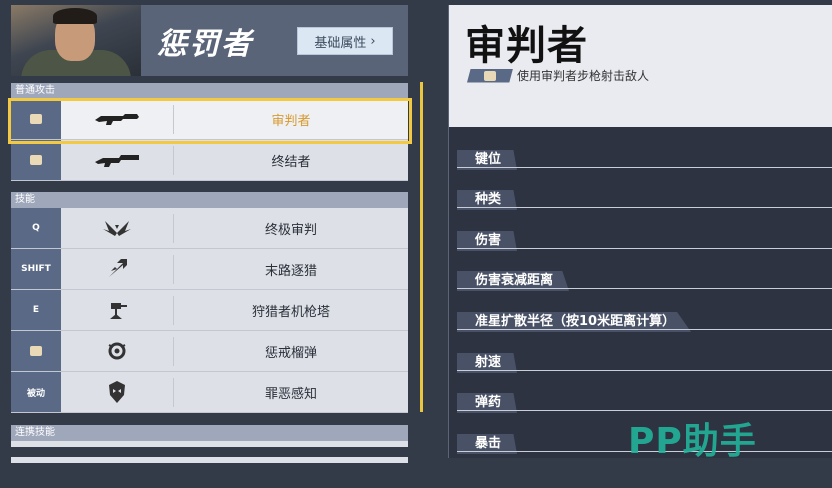 The height and width of the screenshot is (488, 832). What do you see at coordinates (205, 44) in the screenshot?
I see `hero-name: 惩罚者` at bounding box center [205, 44].